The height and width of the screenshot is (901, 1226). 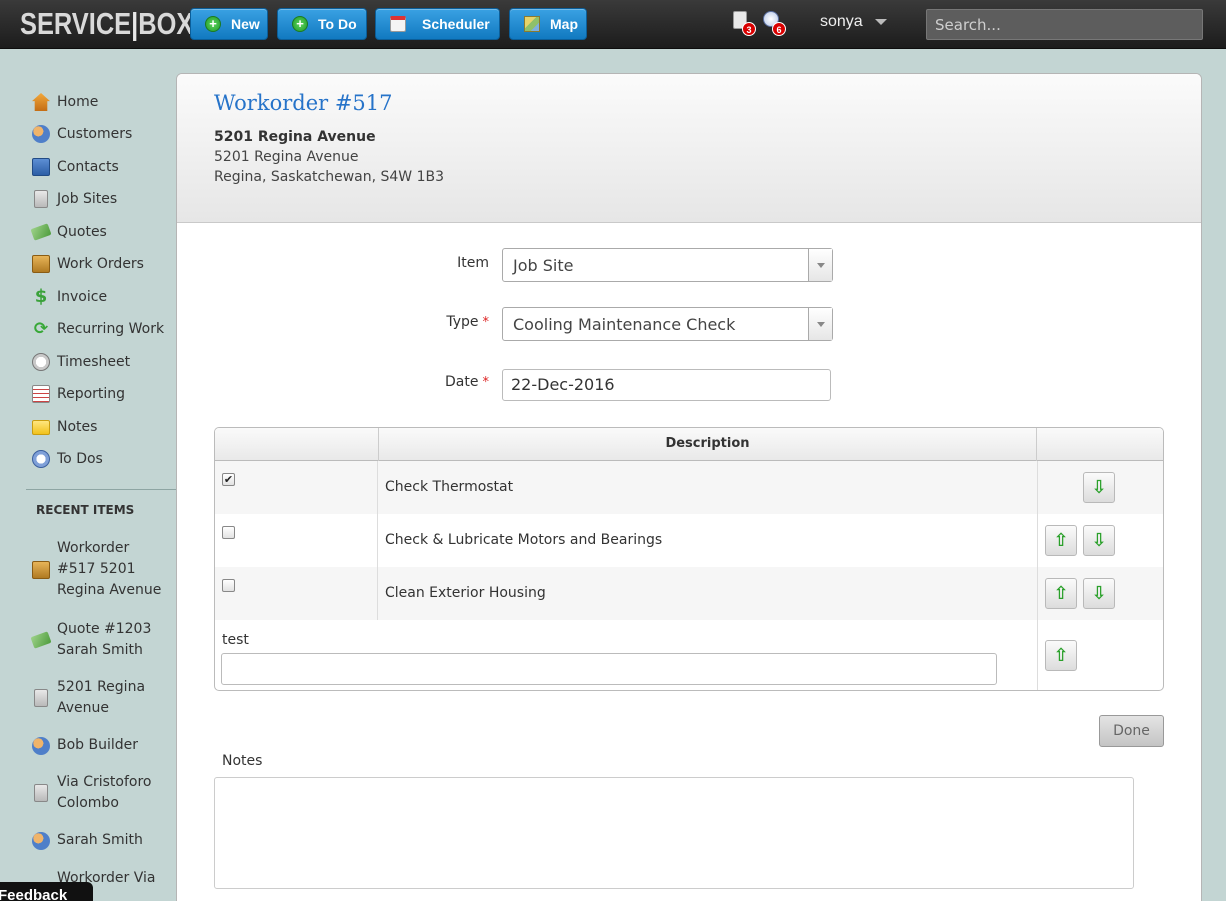 I want to click on sidebar-item-work-orders: Work Orders, so click(x=88, y=264).